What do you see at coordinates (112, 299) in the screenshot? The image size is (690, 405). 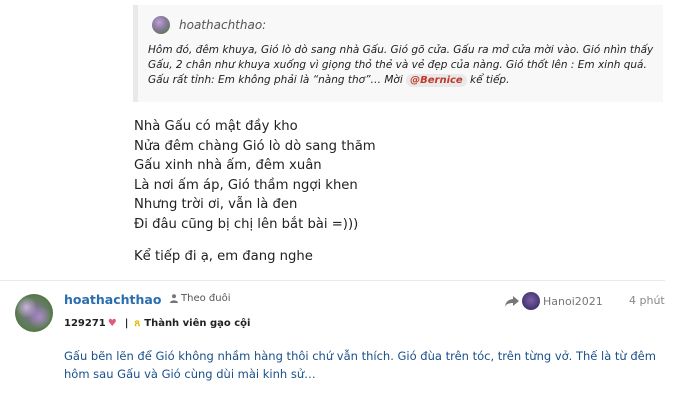 I see `post-username: hoathachthao` at bounding box center [112, 299].